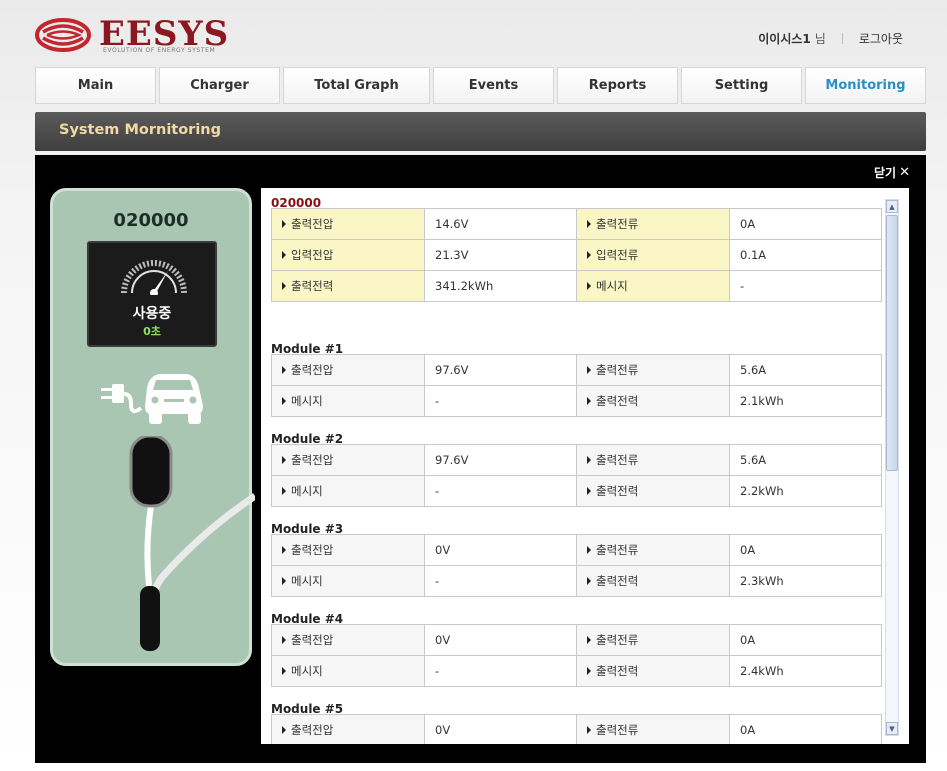 The height and width of the screenshot is (771, 947). I want to click on table-row: 메시지 - 출력전력 2.4kWh, so click(576, 671).